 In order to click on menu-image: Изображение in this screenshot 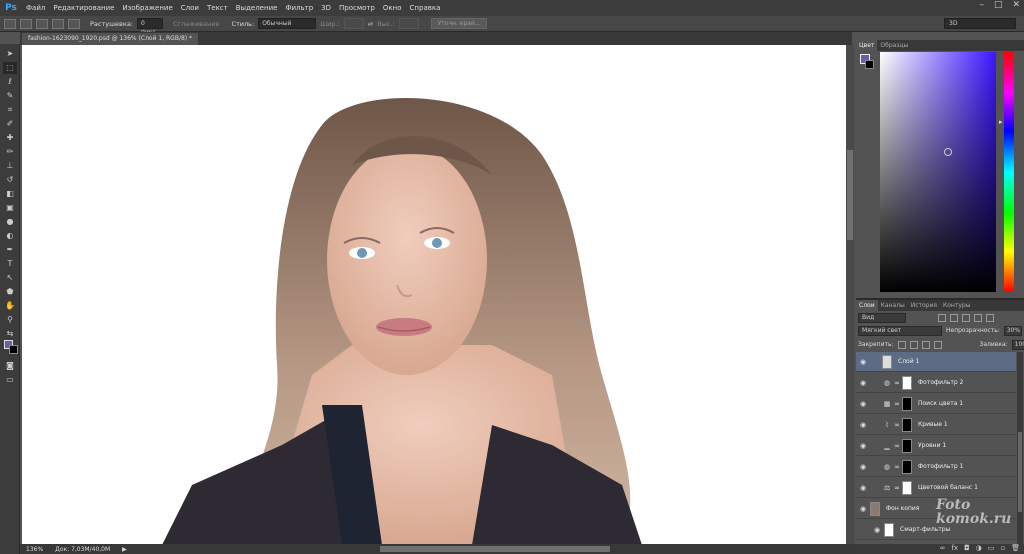, I will do `click(147, 8)`.